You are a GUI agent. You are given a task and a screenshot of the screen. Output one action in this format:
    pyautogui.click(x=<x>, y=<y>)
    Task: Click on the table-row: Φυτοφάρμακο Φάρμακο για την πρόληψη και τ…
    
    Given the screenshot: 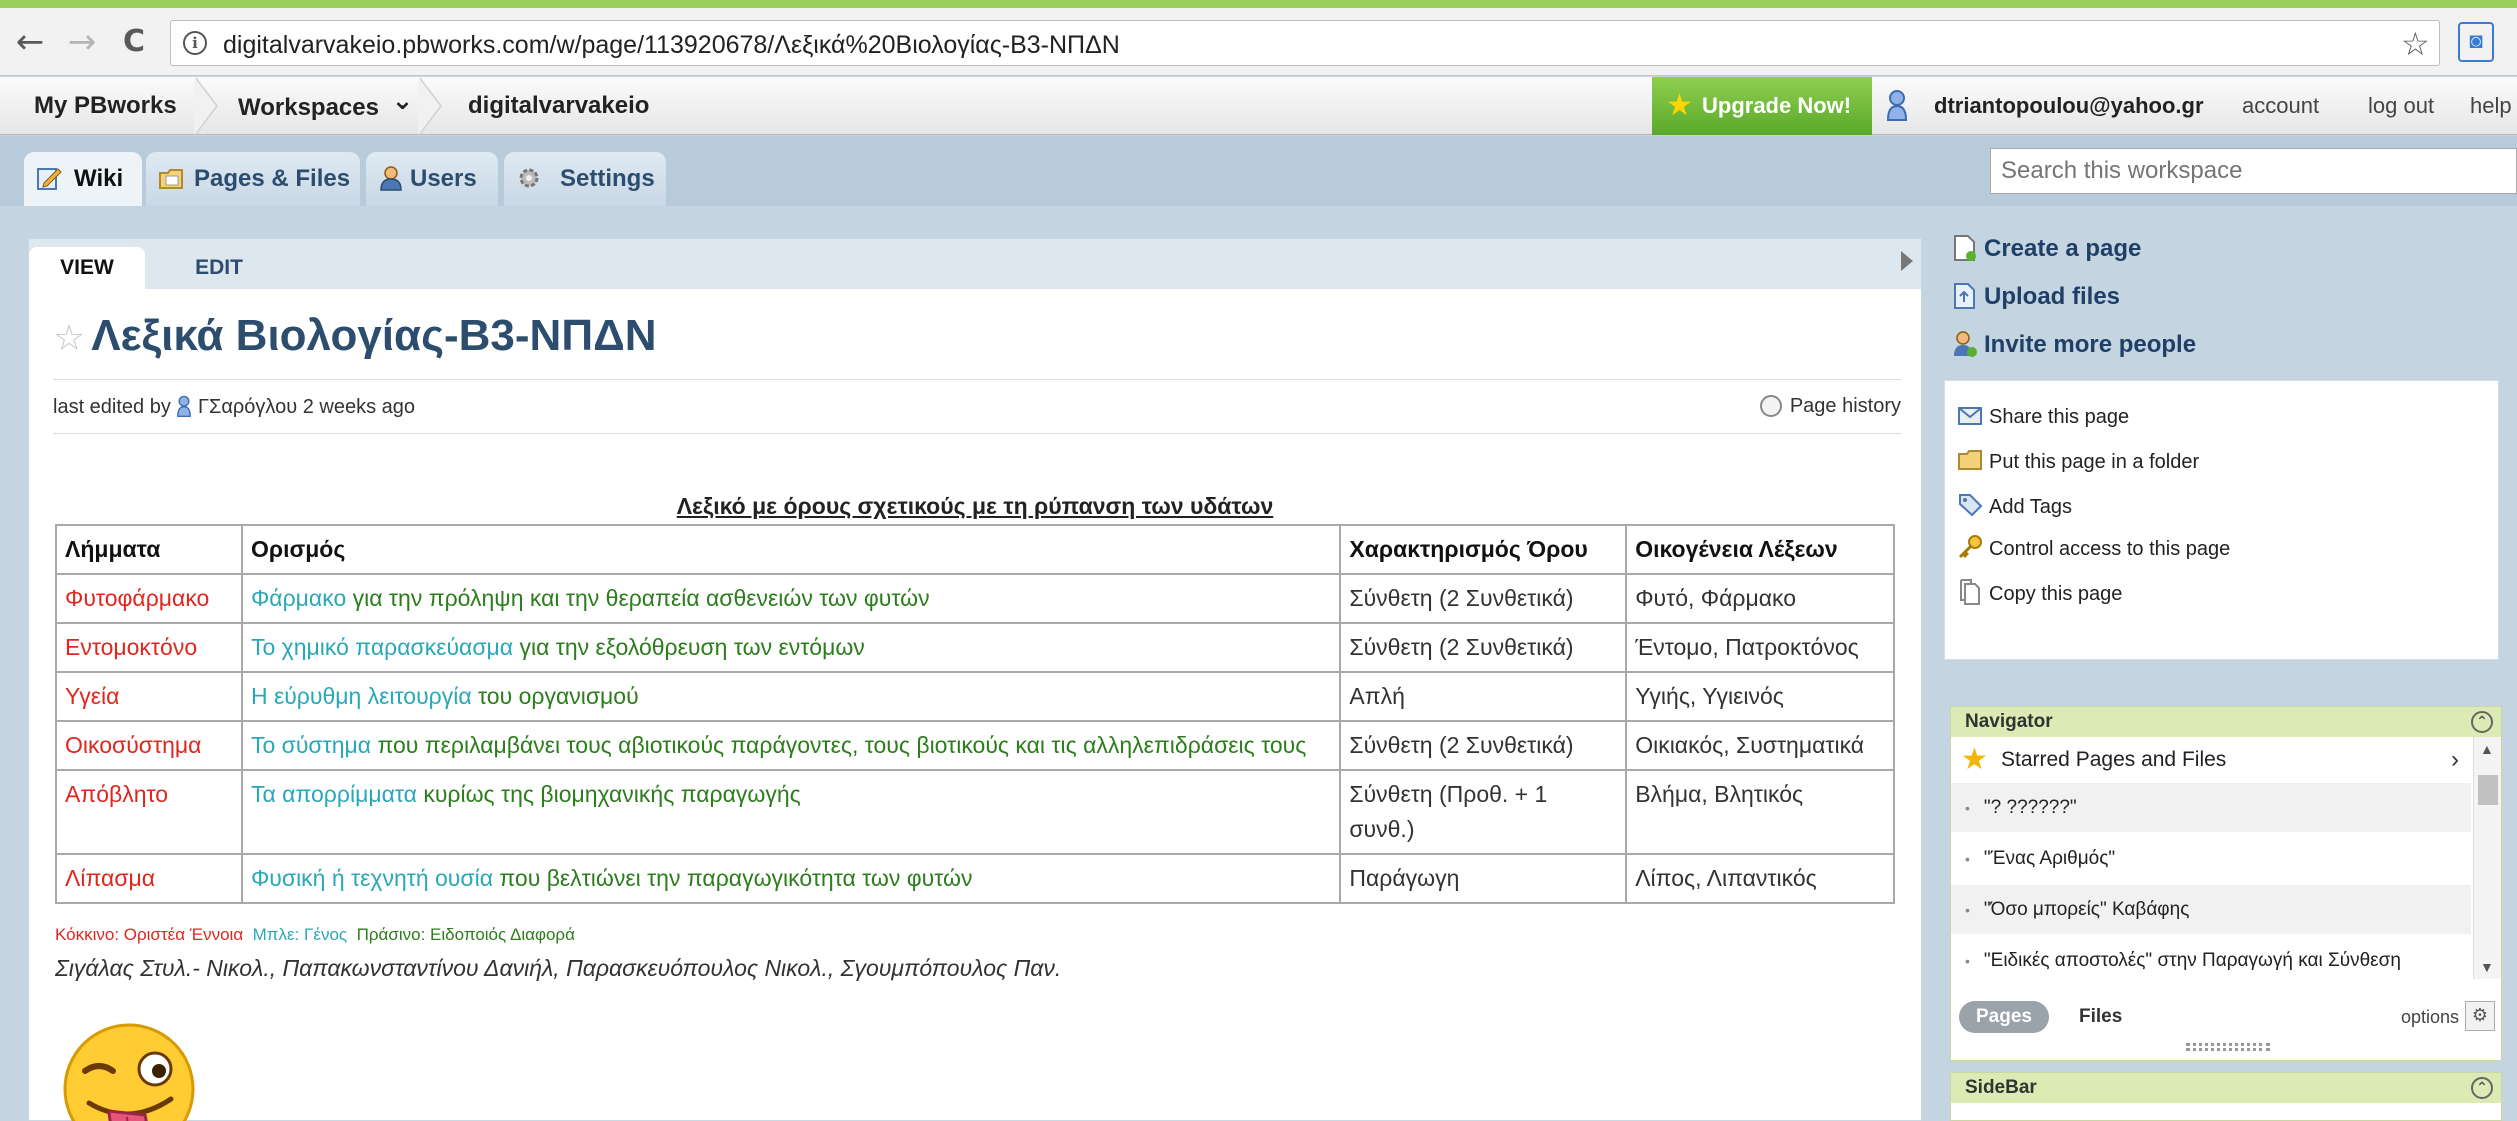 What is the action you would take?
    pyautogui.click(x=975, y=598)
    